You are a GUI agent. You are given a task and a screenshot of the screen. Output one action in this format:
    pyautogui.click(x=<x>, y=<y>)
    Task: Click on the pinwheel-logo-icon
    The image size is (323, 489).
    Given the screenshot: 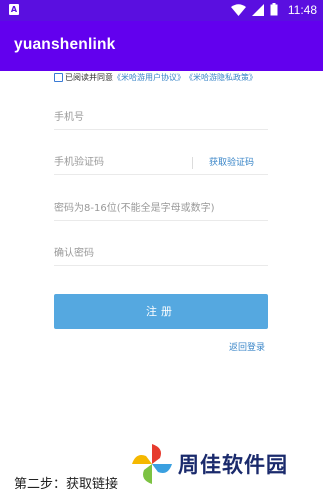 What is the action you would take?
    pyautogui.click(x=152, y=464)
    